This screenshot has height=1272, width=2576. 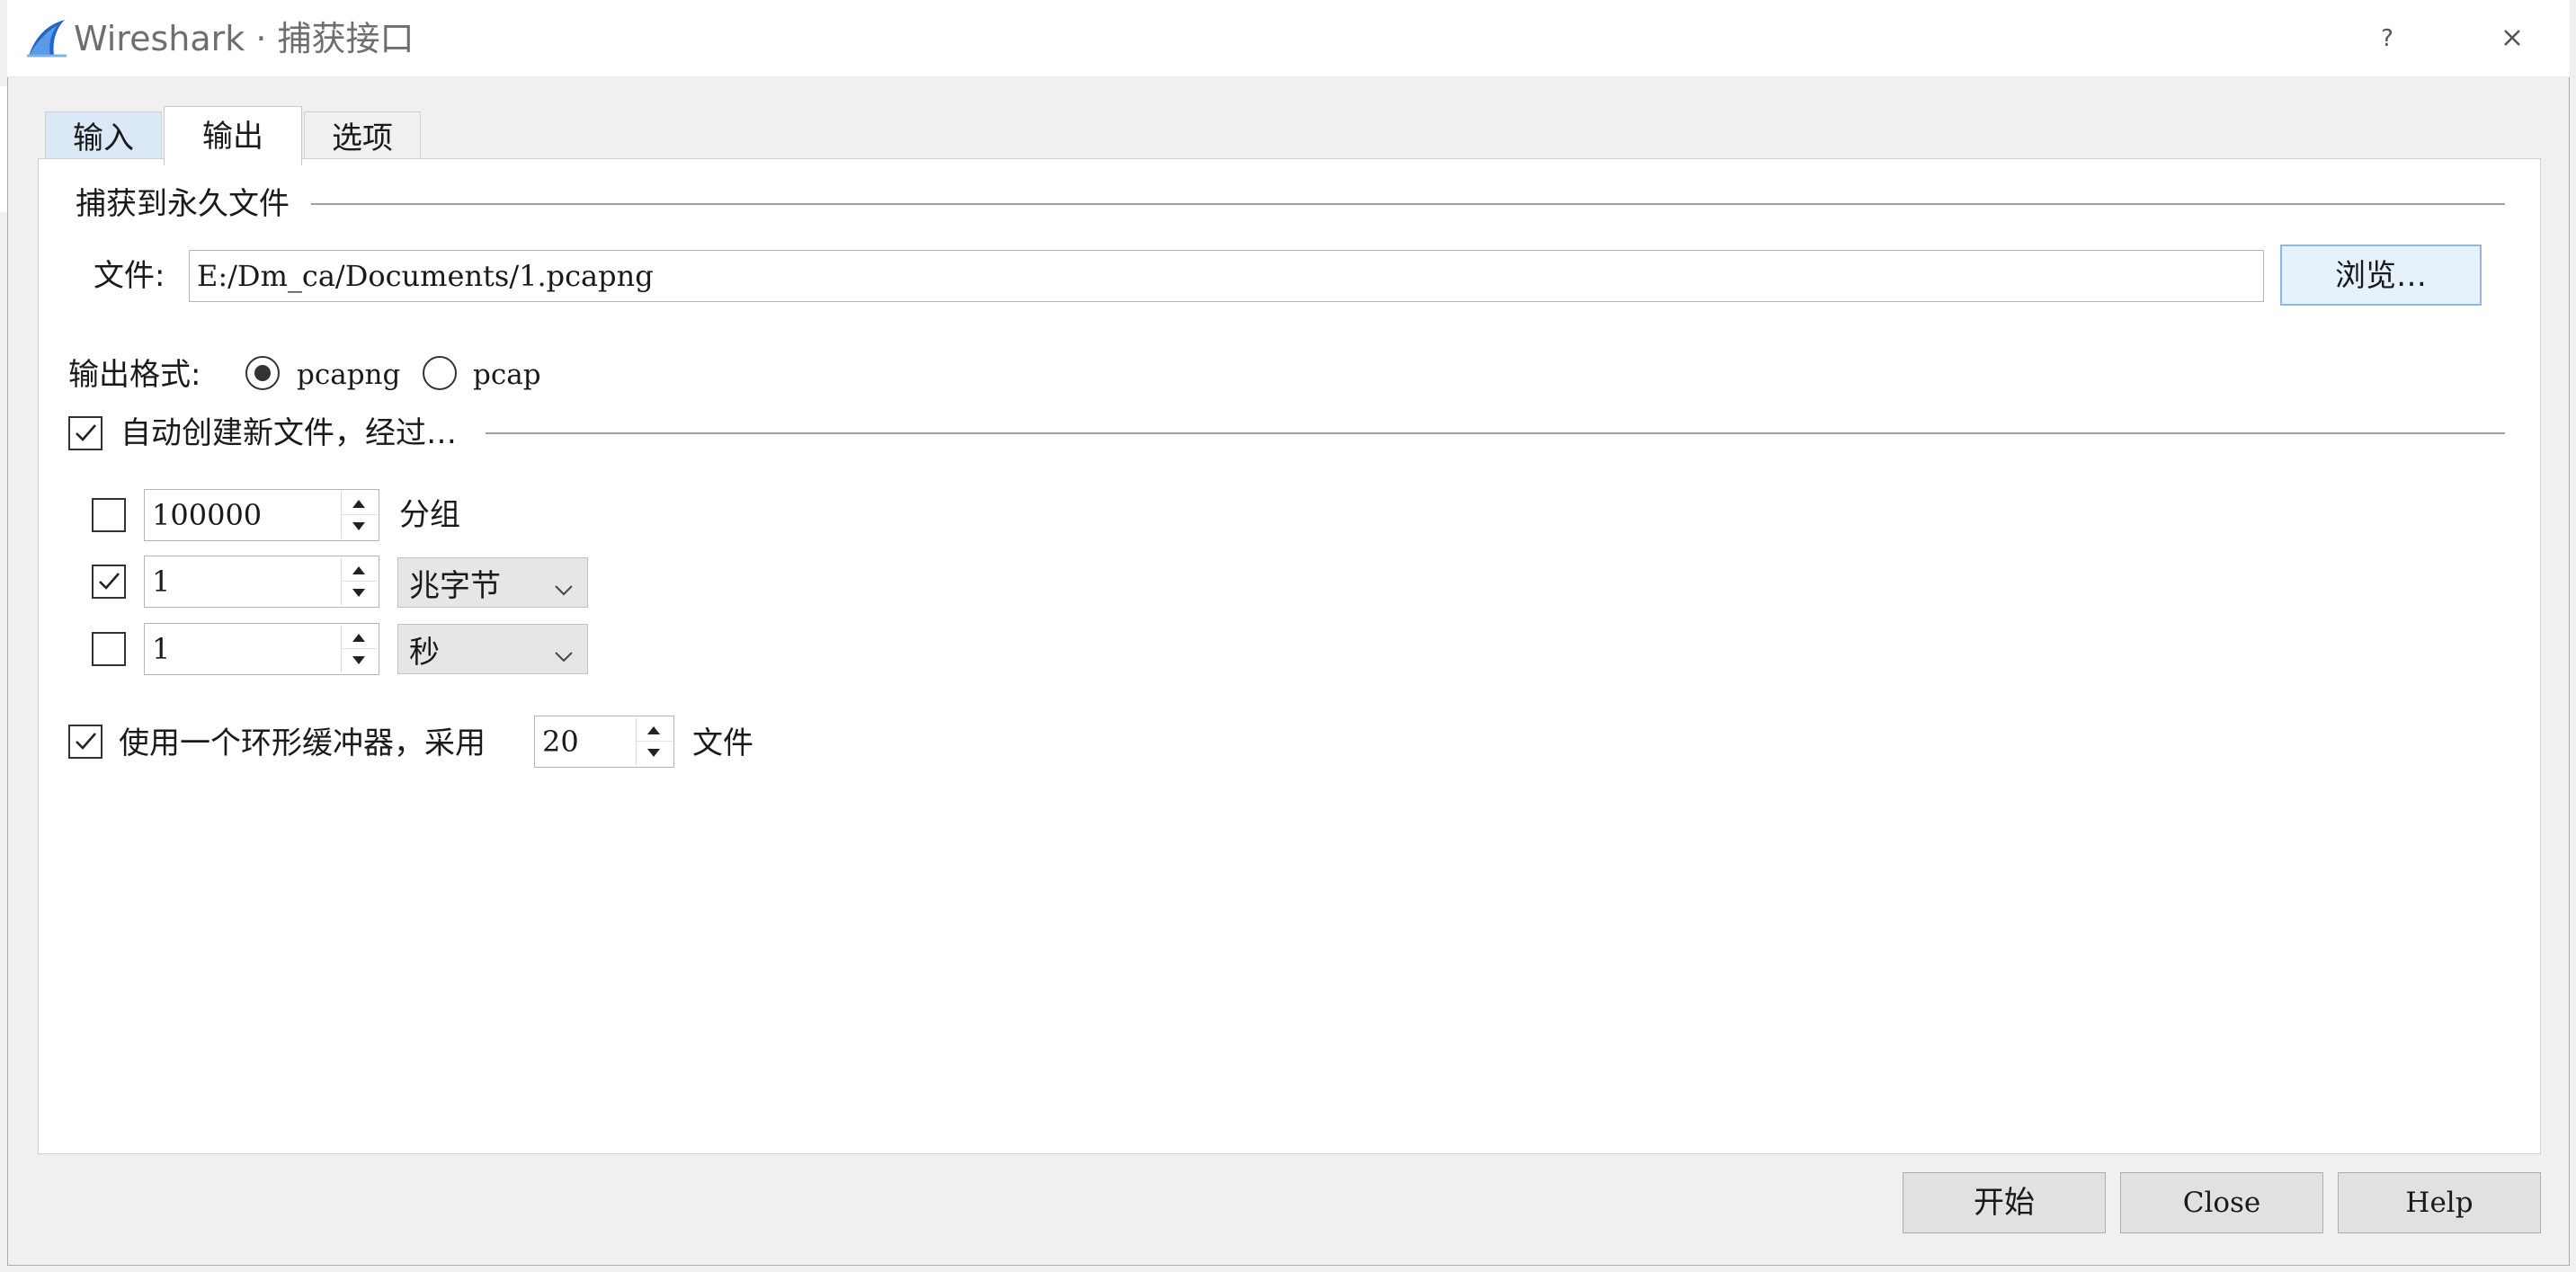 What do you see at coordinates (303, 743) in the screenshot?
I see `ring-buffer-label: 使用一个环形缓冲器，采用` at bounding box center [303, 743].